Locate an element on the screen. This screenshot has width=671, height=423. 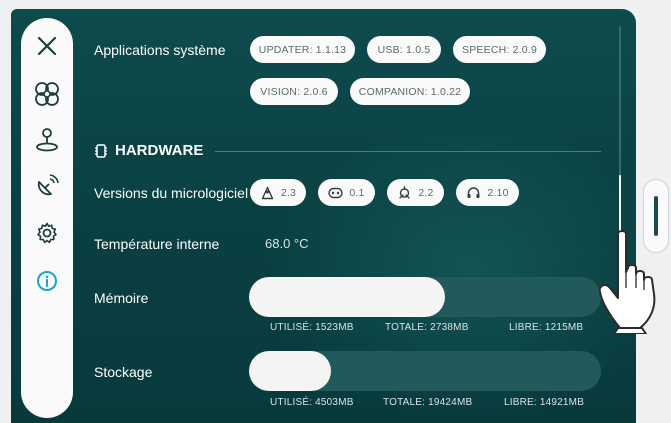
storage-total: TOTALE: 19424MB is located at coordinates (428, 402).